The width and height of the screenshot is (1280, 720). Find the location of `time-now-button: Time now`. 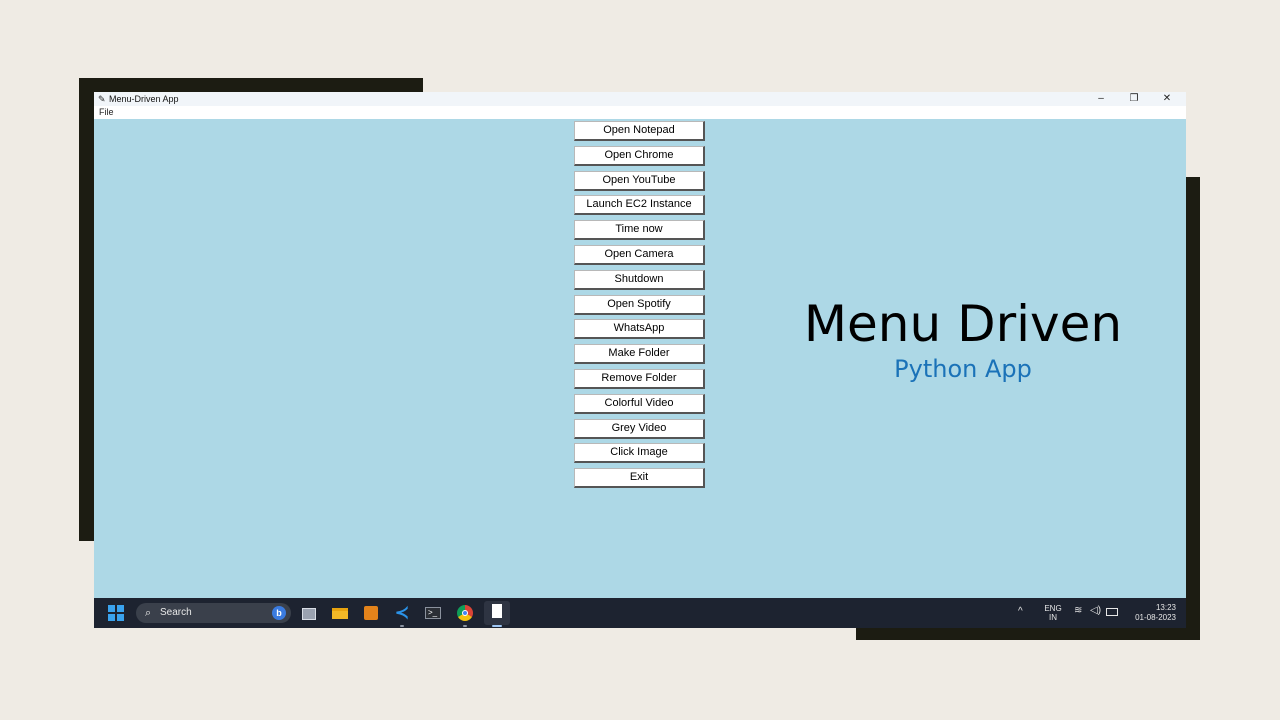

time-now-button: Time now is located at coordinates (639, 230).